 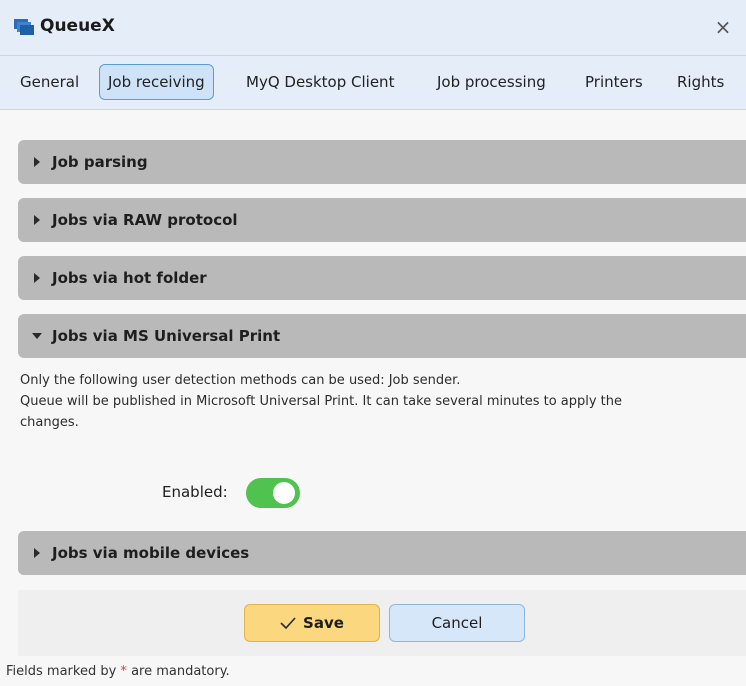 What do you see at coordinates (700, 82) in the screenshot?
I see `tab-rights: Rights` at bounding box center [700, 82].